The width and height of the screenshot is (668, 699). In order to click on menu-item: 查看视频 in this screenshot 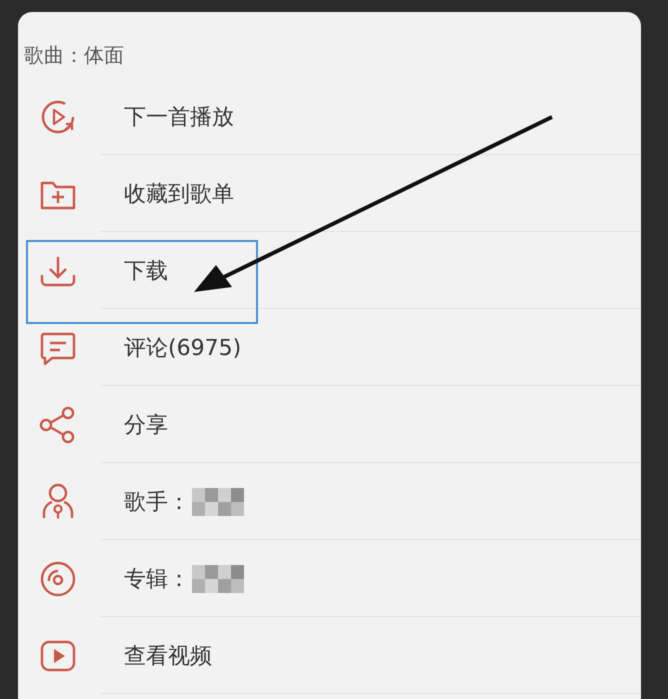, I will do `click(329, 655)`.